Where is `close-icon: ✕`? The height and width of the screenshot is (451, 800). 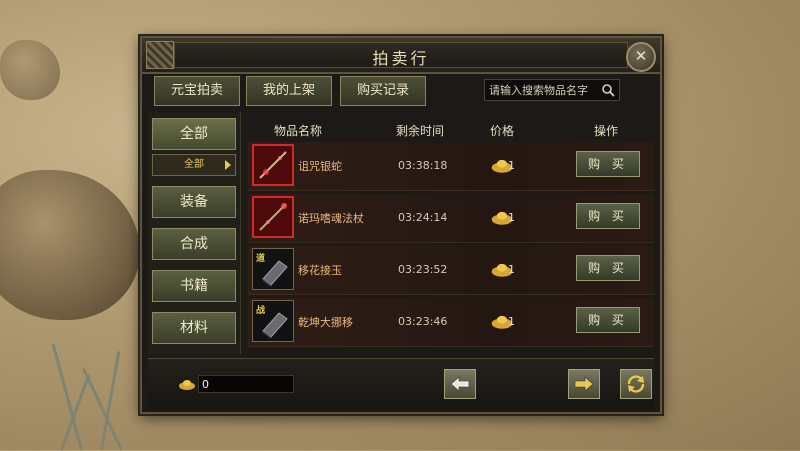 close-icon: ✕ is located at coordinates (641, 56).